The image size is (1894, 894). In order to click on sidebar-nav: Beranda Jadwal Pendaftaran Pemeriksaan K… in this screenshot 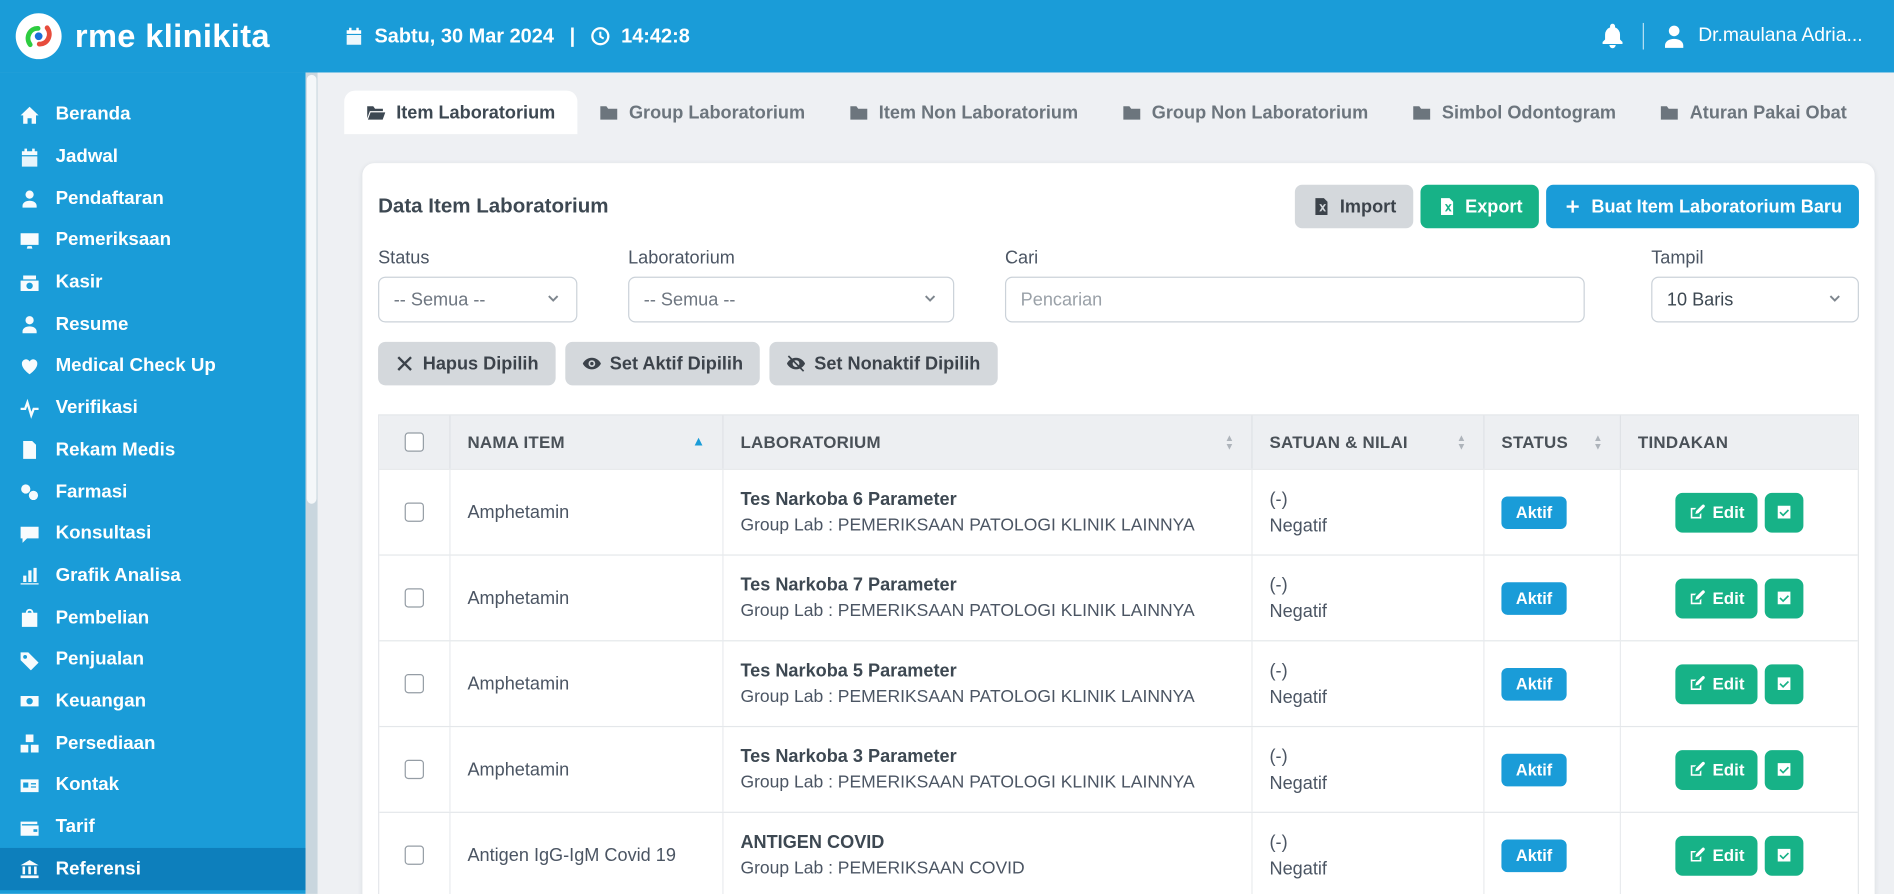, I will do `click(153, 481)`.